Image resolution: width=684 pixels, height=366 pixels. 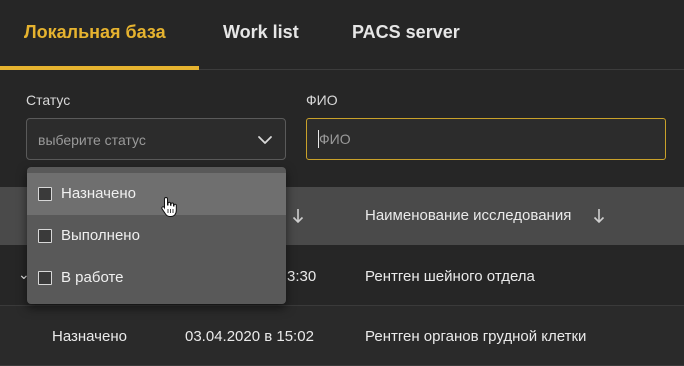 What do you see at coordinates (261, 32) in the screenshot?
I see `tab-work-list: Work list` at bounding box center [261, 32].